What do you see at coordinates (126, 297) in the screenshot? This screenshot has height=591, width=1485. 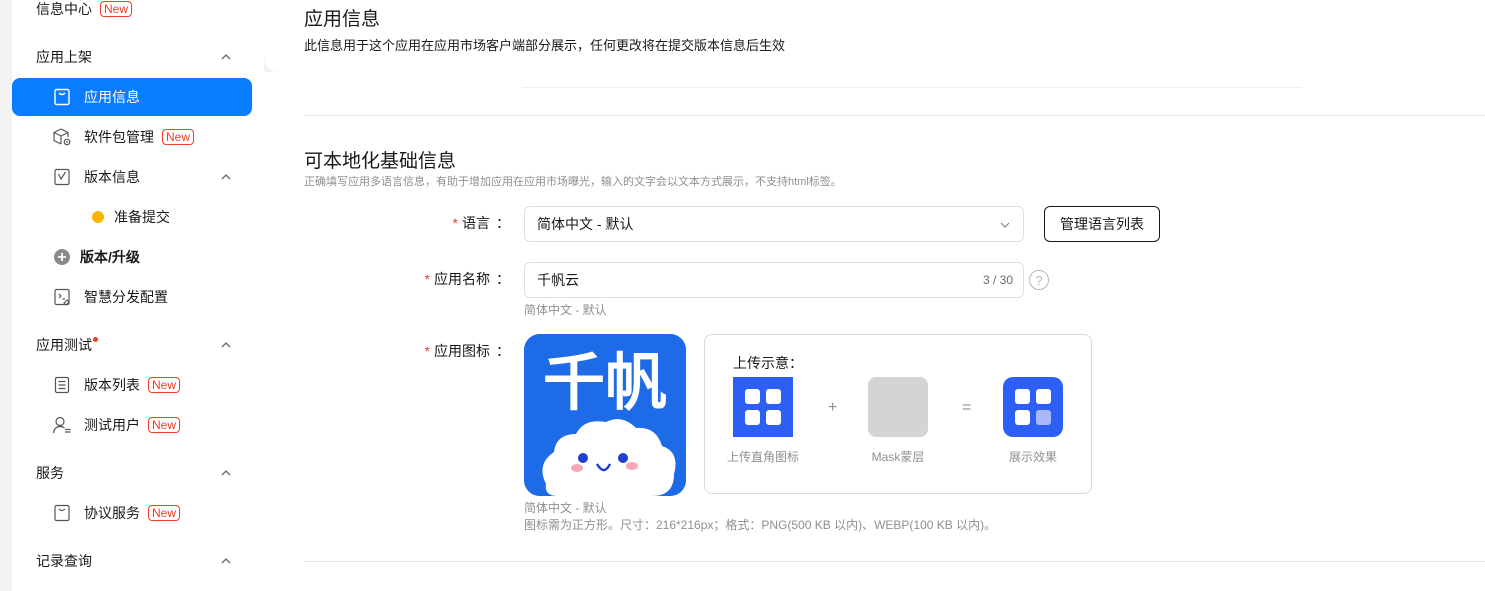 I see `sidebar-item-label: 智慧分发配置` at bounding box center [126, 297].